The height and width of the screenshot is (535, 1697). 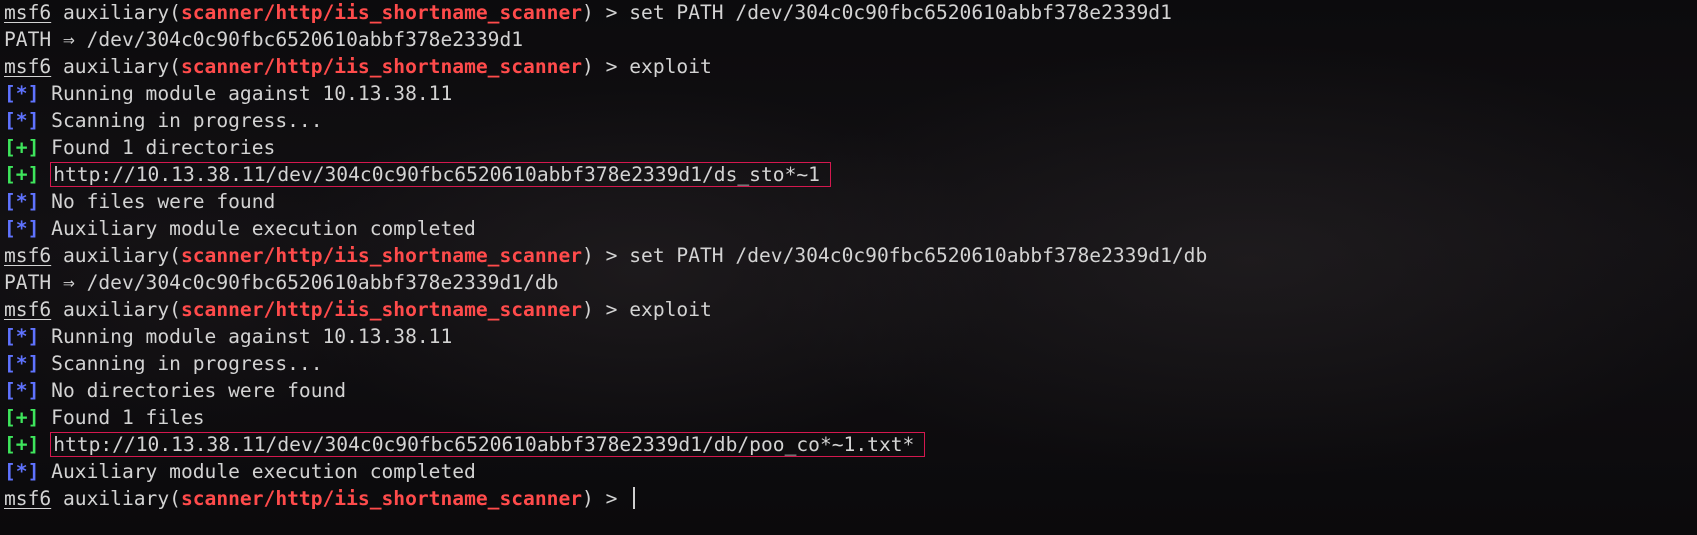 I want to click on output-line: [+] Found 1 files, so click(x=605, y=417).